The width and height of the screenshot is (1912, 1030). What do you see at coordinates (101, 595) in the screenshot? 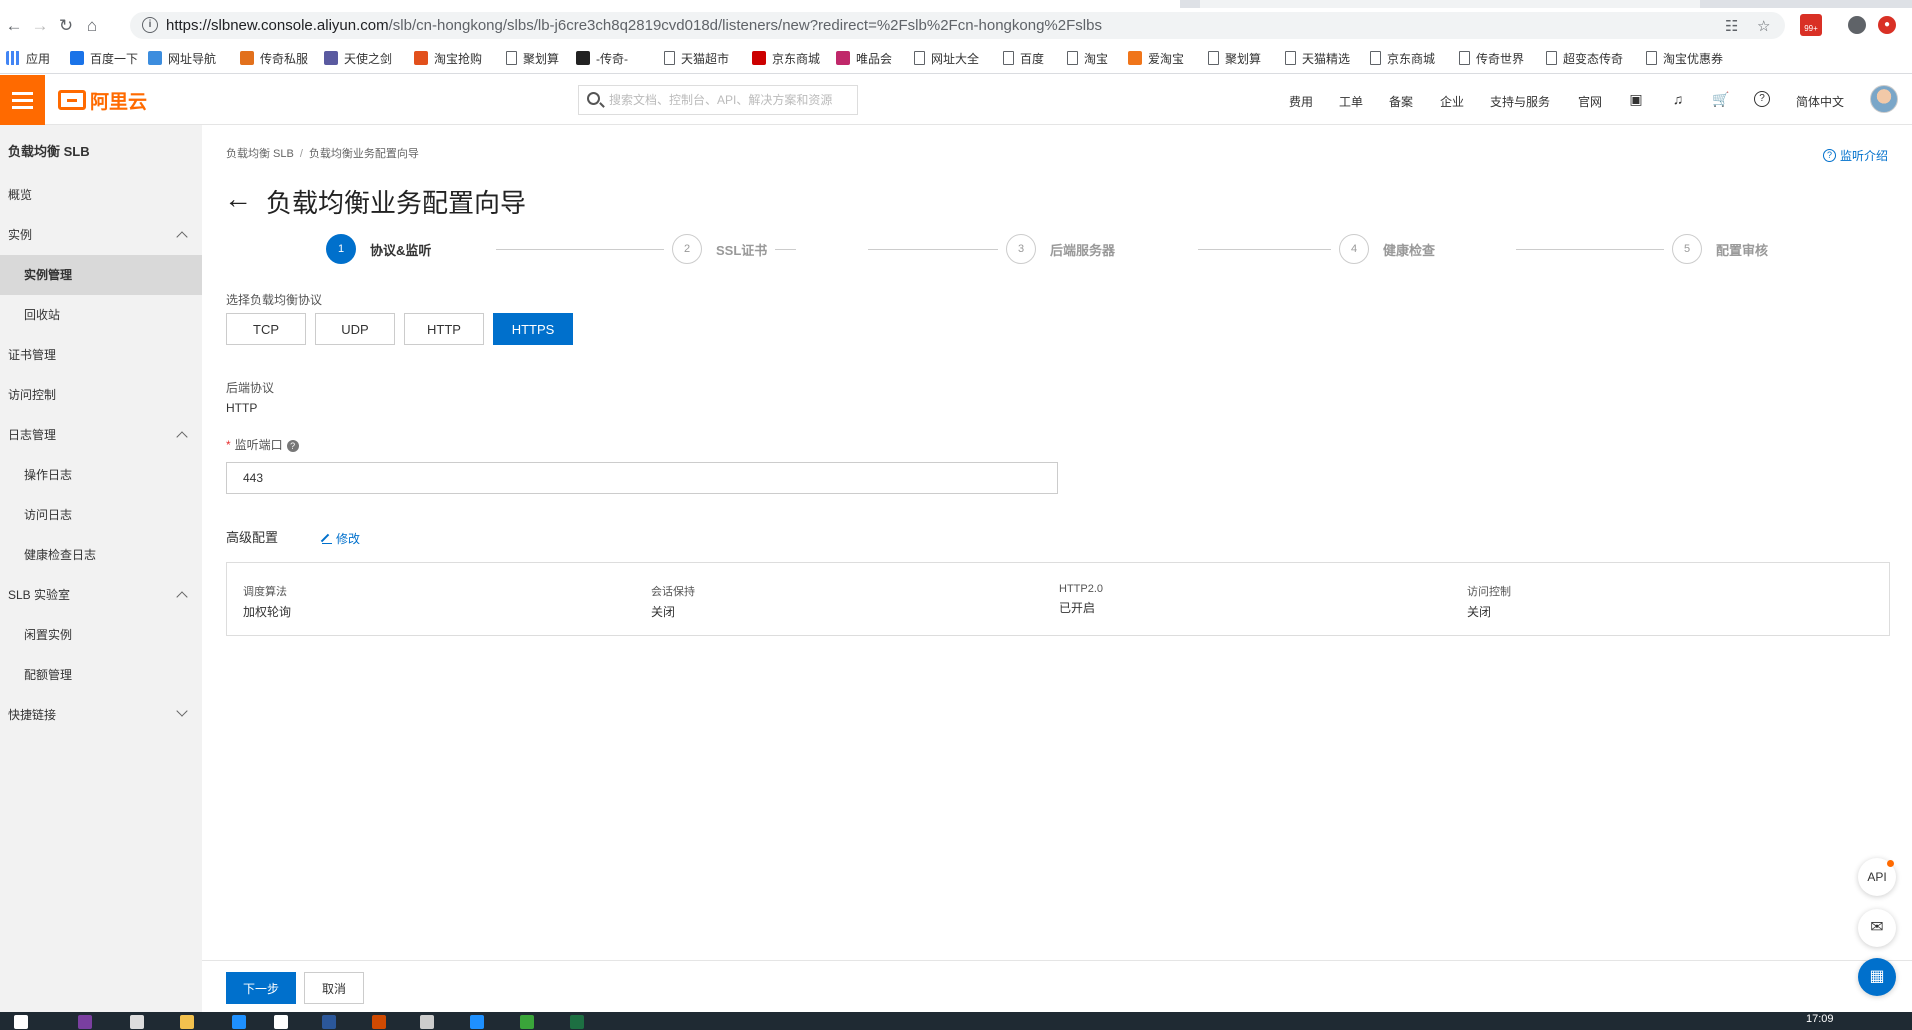
I see `sidebar-item-slb-lab: SLB 实验室` at bounding box center [101, 595].